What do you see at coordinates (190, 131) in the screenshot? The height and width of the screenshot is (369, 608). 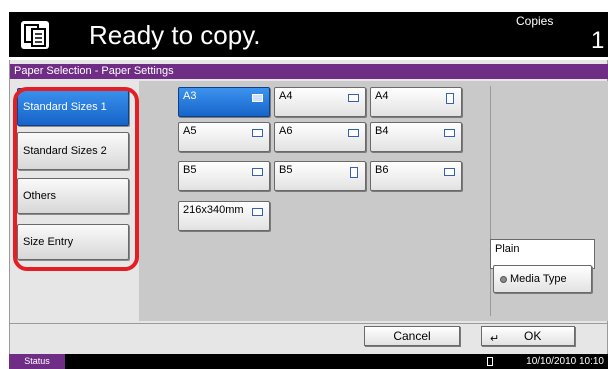 I see `size-label: A5` at bounding box center [190, 131].